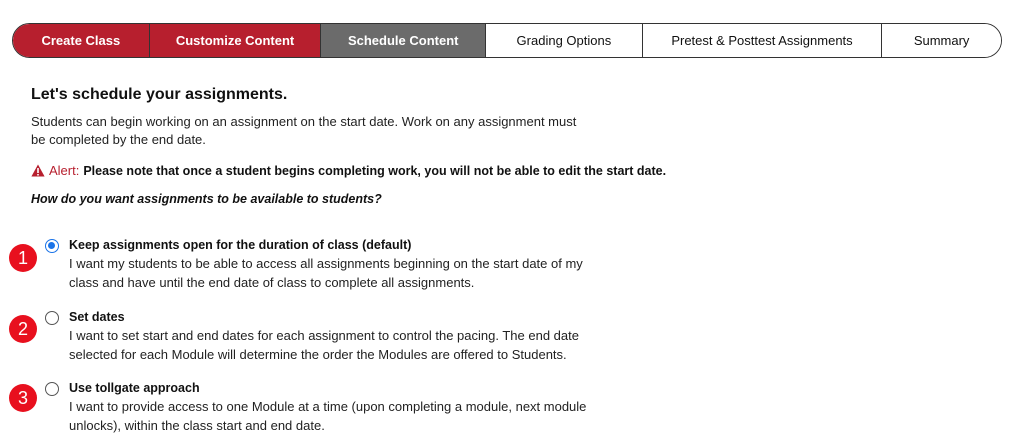 The width and height of the screenshot is (1019, 445). What do you see at coordinates (64, 170) in the screenshot?
I see `alert-label: Alert:` at bounding box center [64, 170].